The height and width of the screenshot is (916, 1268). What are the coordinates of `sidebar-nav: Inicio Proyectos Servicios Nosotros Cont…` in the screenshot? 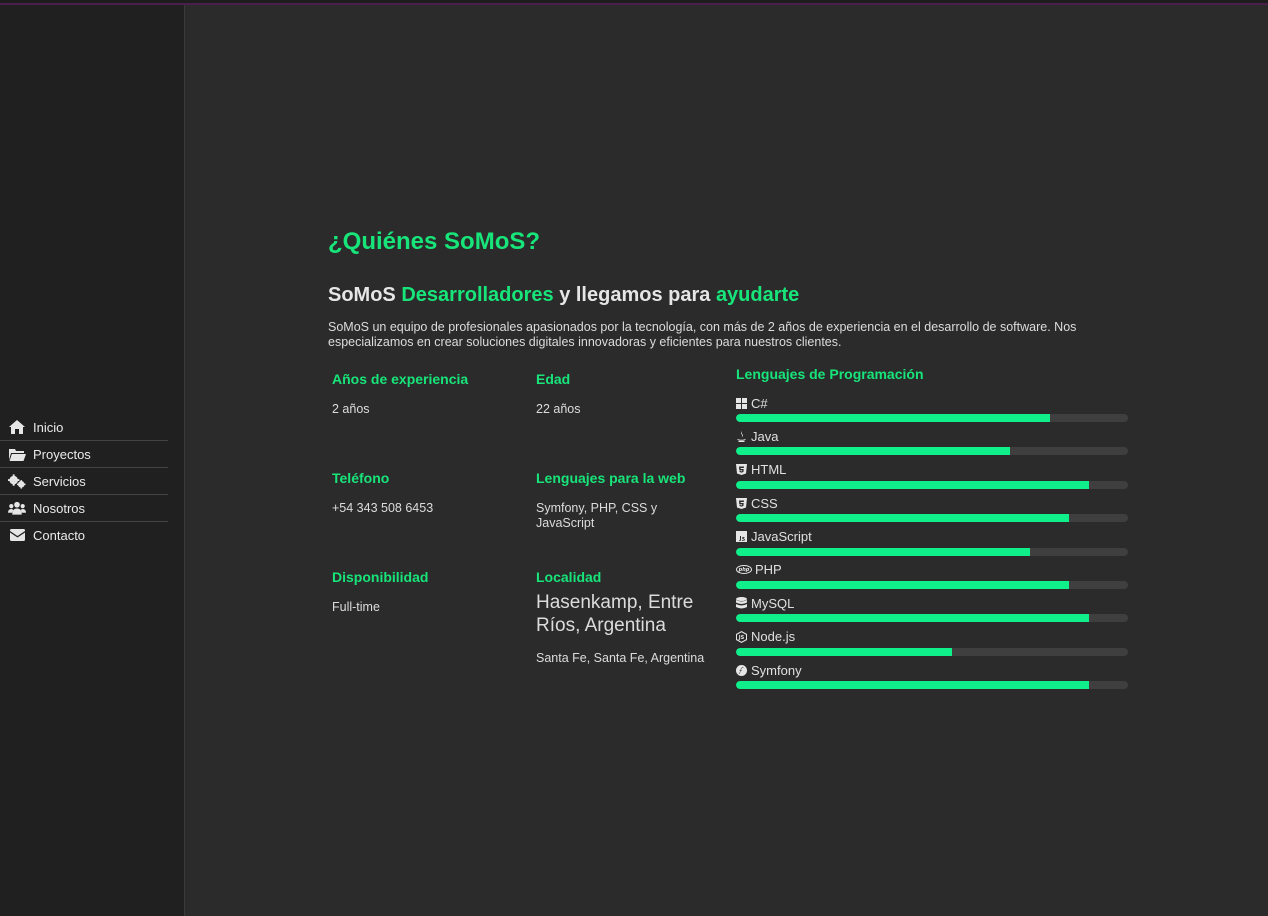 It's located at (84, 481).